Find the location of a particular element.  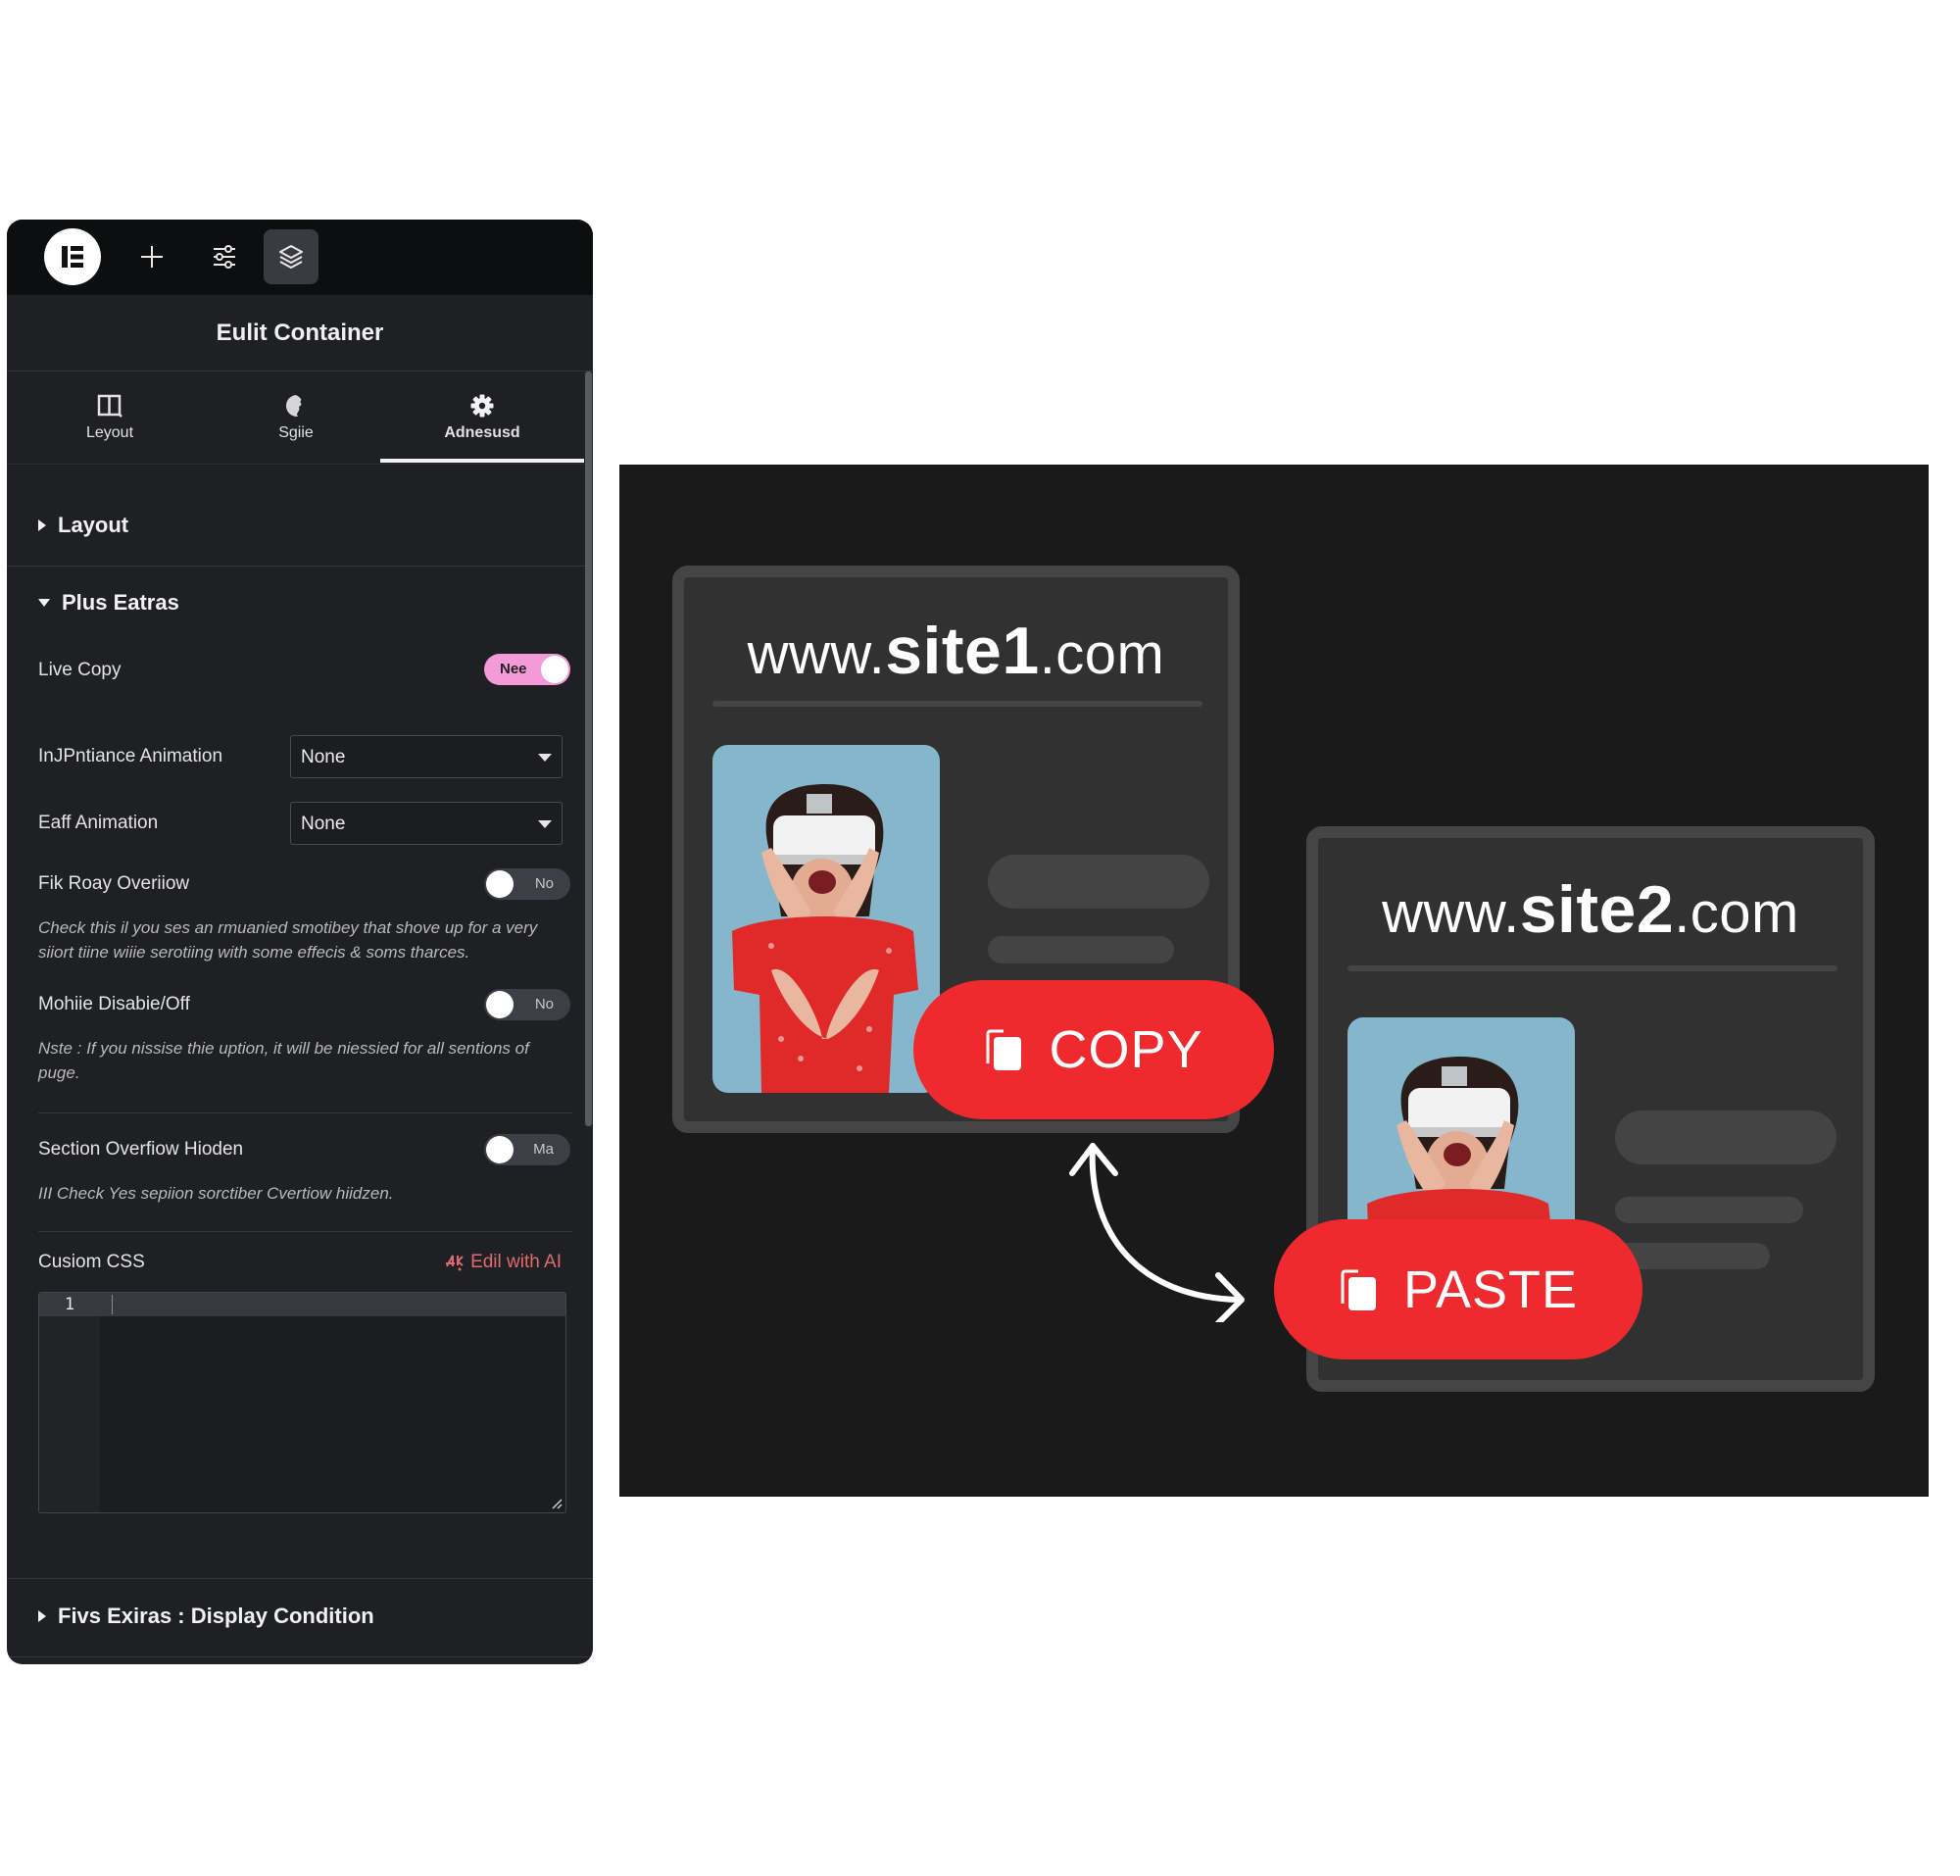

panel-tabs: Leyout Sgiie Adnesusd is located at coordinates (296, 418).